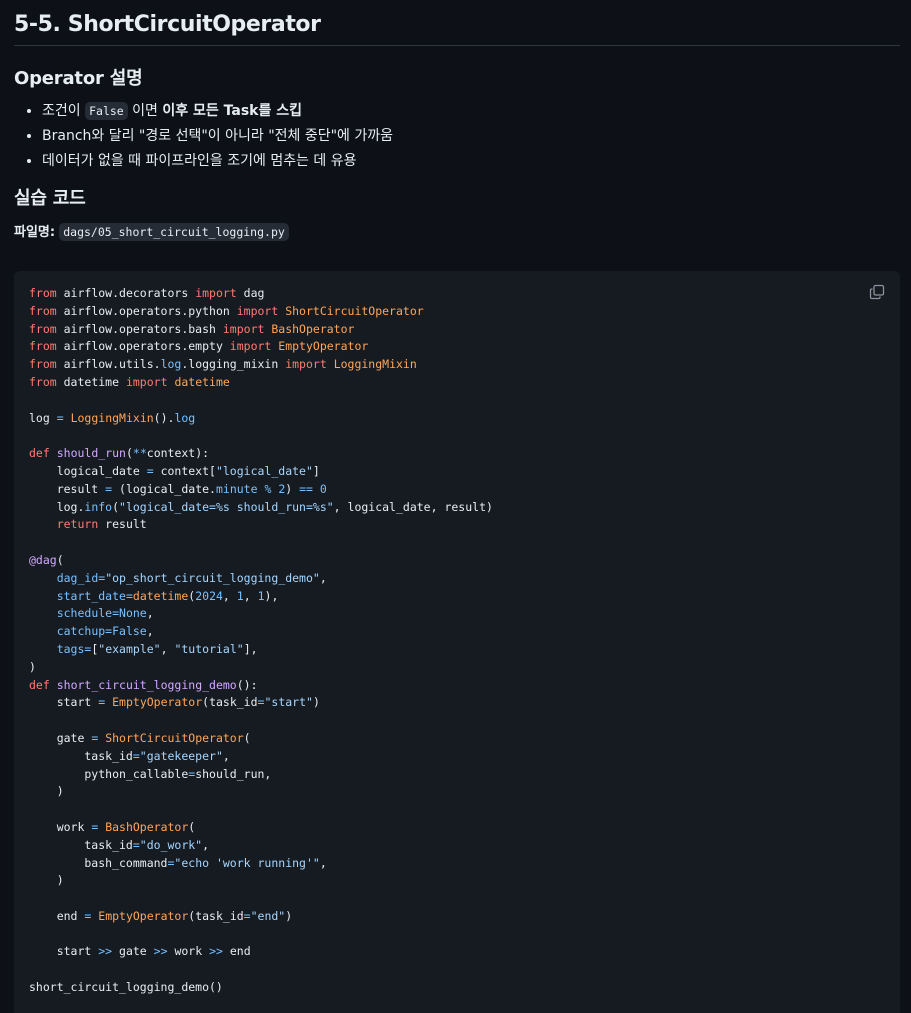 Image resolution: width=911 pixels, height=1013 pixels. I want to click on copy-button, so click(877, 292).